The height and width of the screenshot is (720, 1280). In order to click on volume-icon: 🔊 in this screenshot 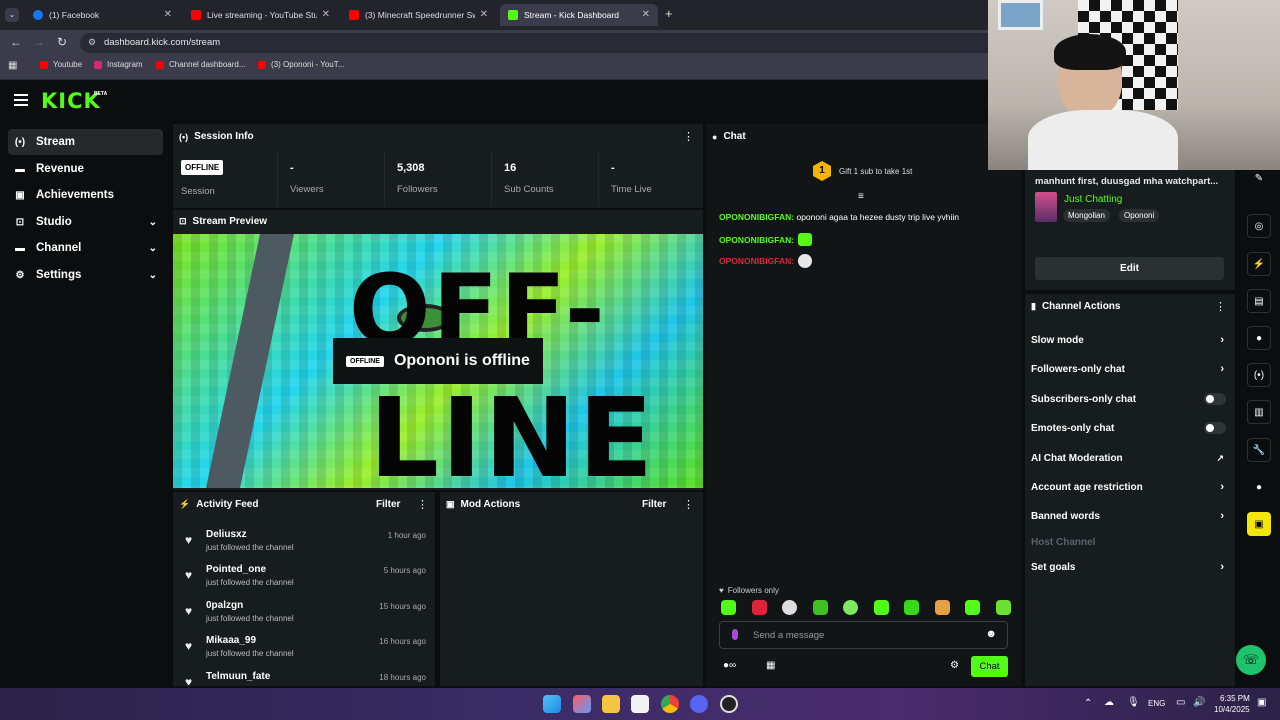, I will do `click(1199, 702)`.